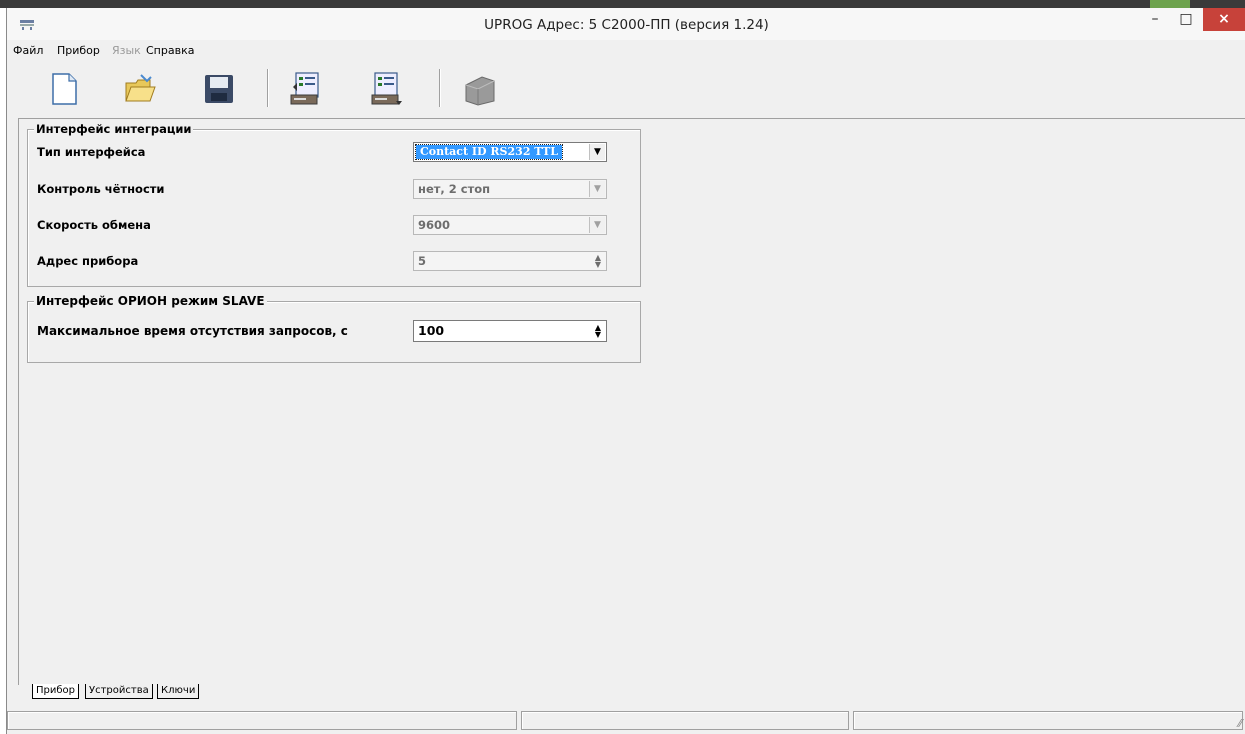 This screenshot has width=1245, height=734. What do you see at coordinates (454, 189) in the screenshot?
I see `parity-value: нет, 2 стоп` at bounding box center [454, 189].